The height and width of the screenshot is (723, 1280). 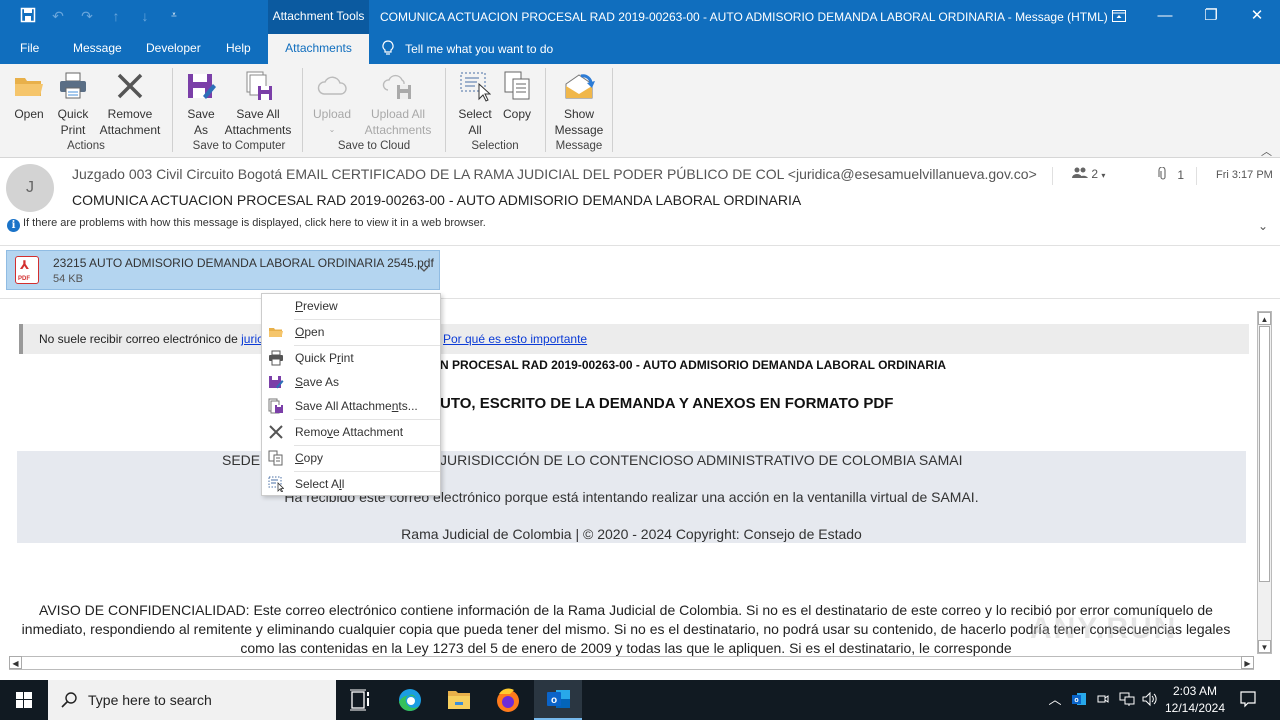 I want to click on tab-file: File, so click(x=29, y=49).